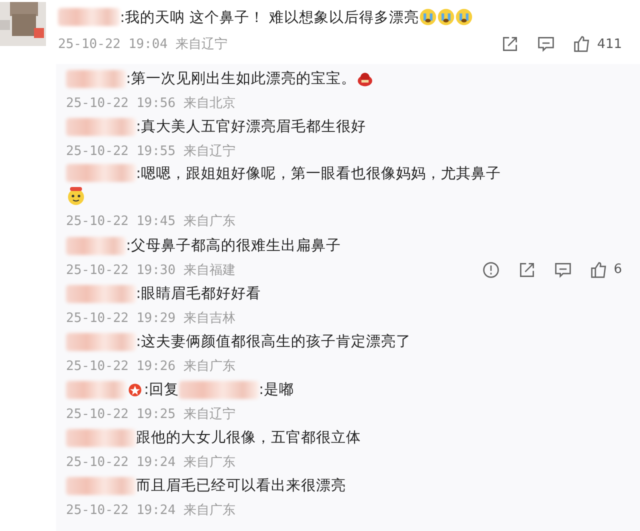 This screenshot has height=531, width=640. I want to click on reply-text: :嗯嗯，跟姐姐好像呢，第一眼看也很像妈妈，尤其鼻子, so click(318, 173).